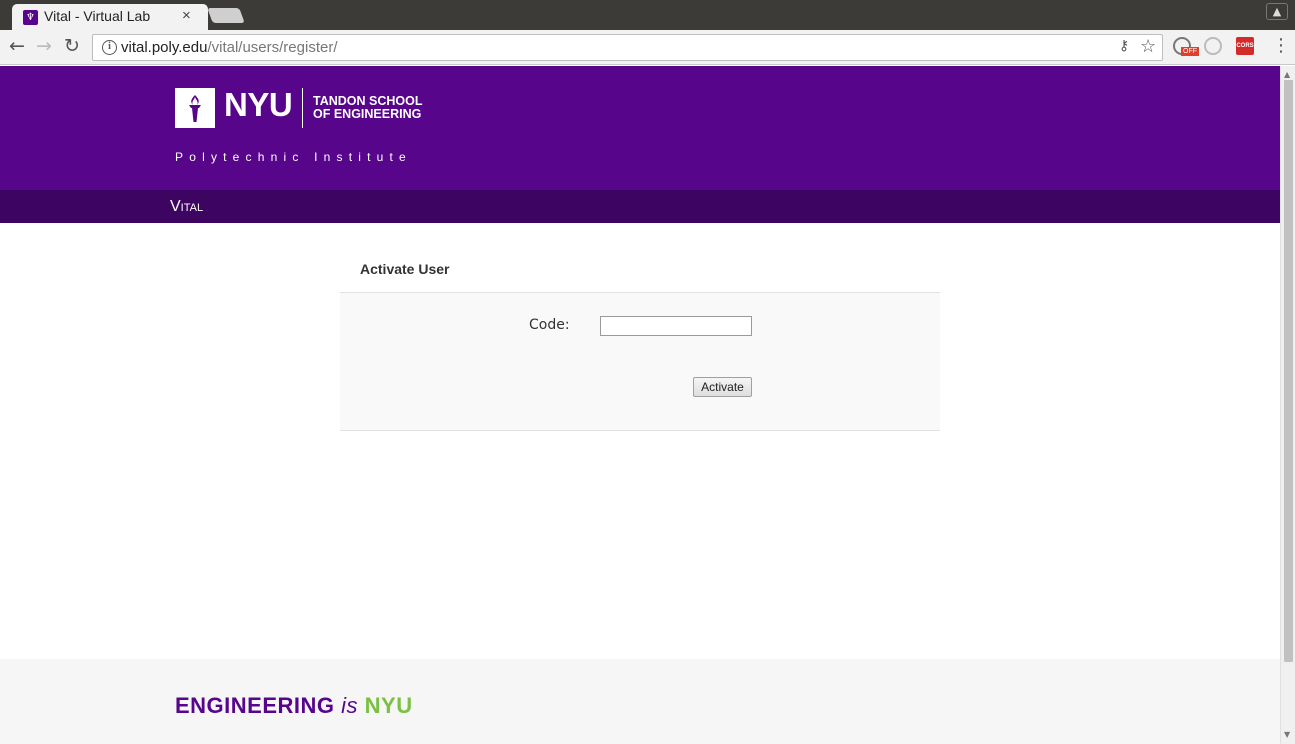 This screenshot has height=744, width=1295. What do you see at coordinates (640, 701) in the screenshot?
I see `site-footer: ENGINEERING is NYU` at bounding box center [640, 701].